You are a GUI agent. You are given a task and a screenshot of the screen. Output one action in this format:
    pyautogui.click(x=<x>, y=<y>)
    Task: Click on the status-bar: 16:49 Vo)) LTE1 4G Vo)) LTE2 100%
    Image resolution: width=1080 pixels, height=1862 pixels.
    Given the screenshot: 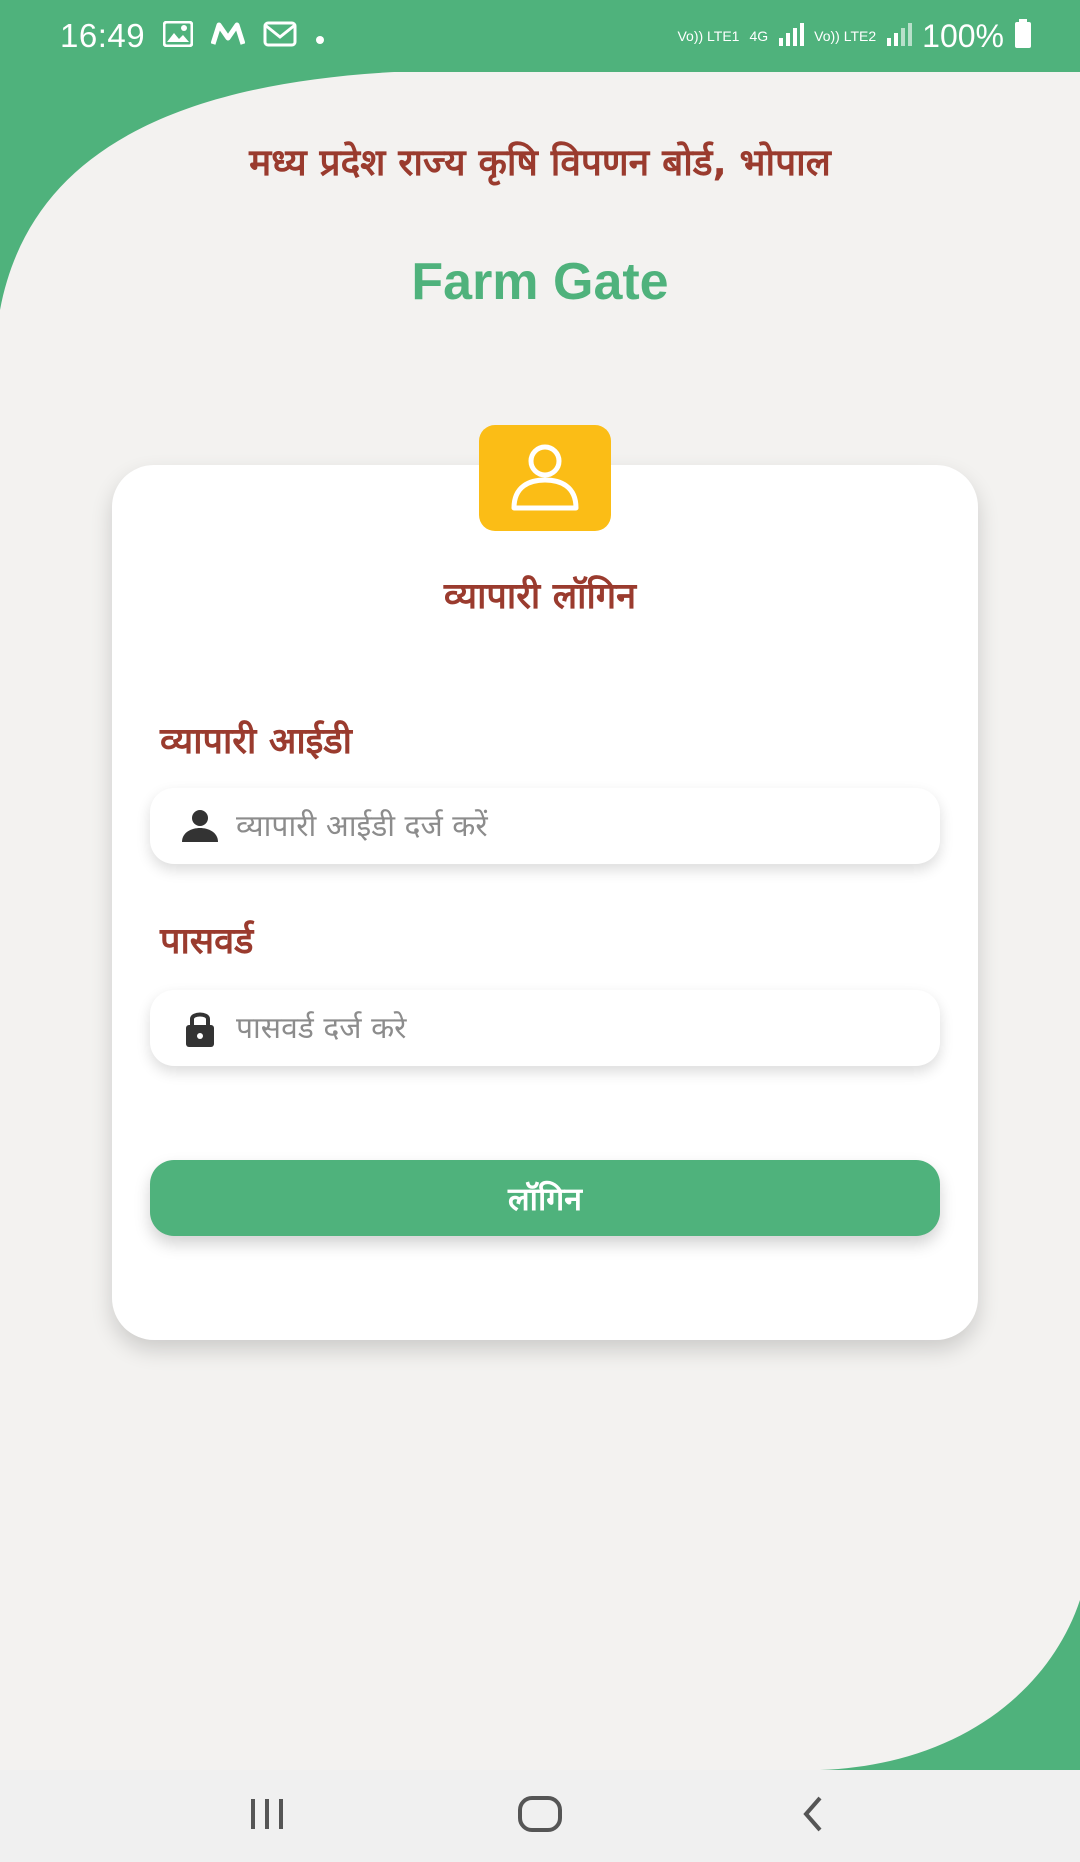 What is the action you would take?
    pyautogui.click(x=540, y=36)
    